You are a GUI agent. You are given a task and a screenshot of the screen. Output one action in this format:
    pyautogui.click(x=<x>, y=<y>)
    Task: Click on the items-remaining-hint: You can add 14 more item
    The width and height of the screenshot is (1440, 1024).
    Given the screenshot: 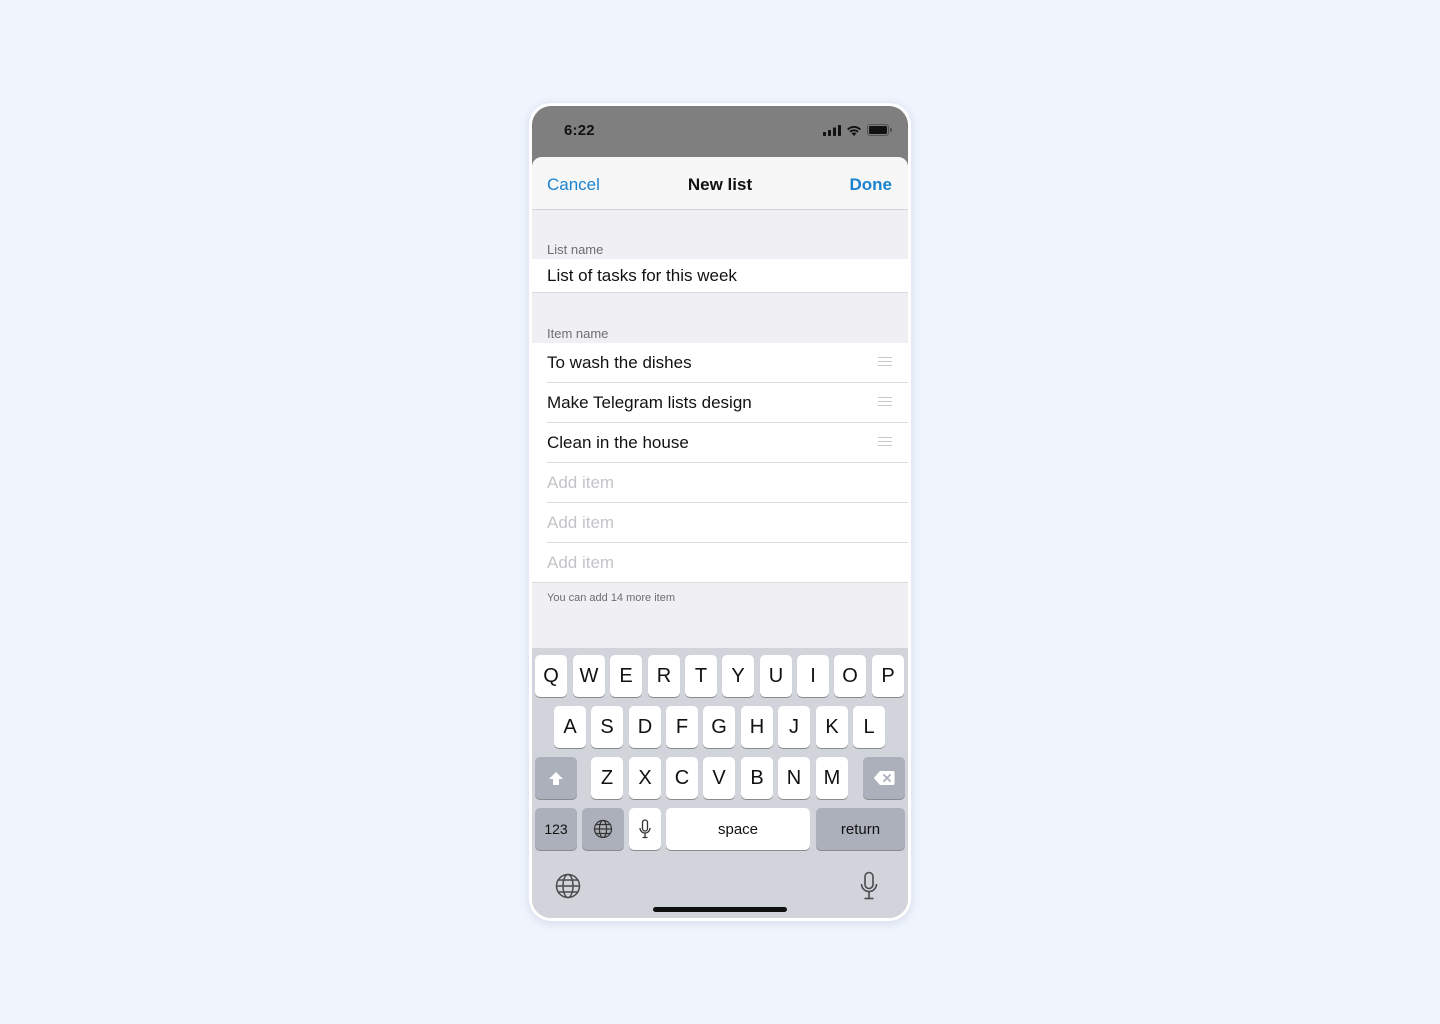 What is the action you would take?
    pyautogui.click(x=611, y=598)
    